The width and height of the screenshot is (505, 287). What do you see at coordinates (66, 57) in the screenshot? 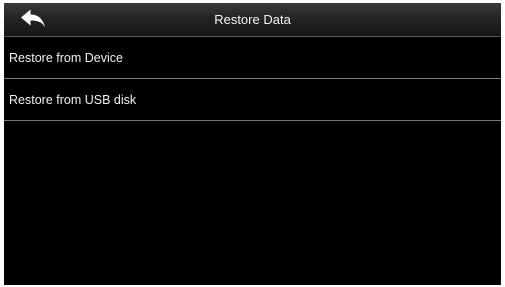
I see `menu-item-label: Restore from Device` at bounding box center [66, 57].